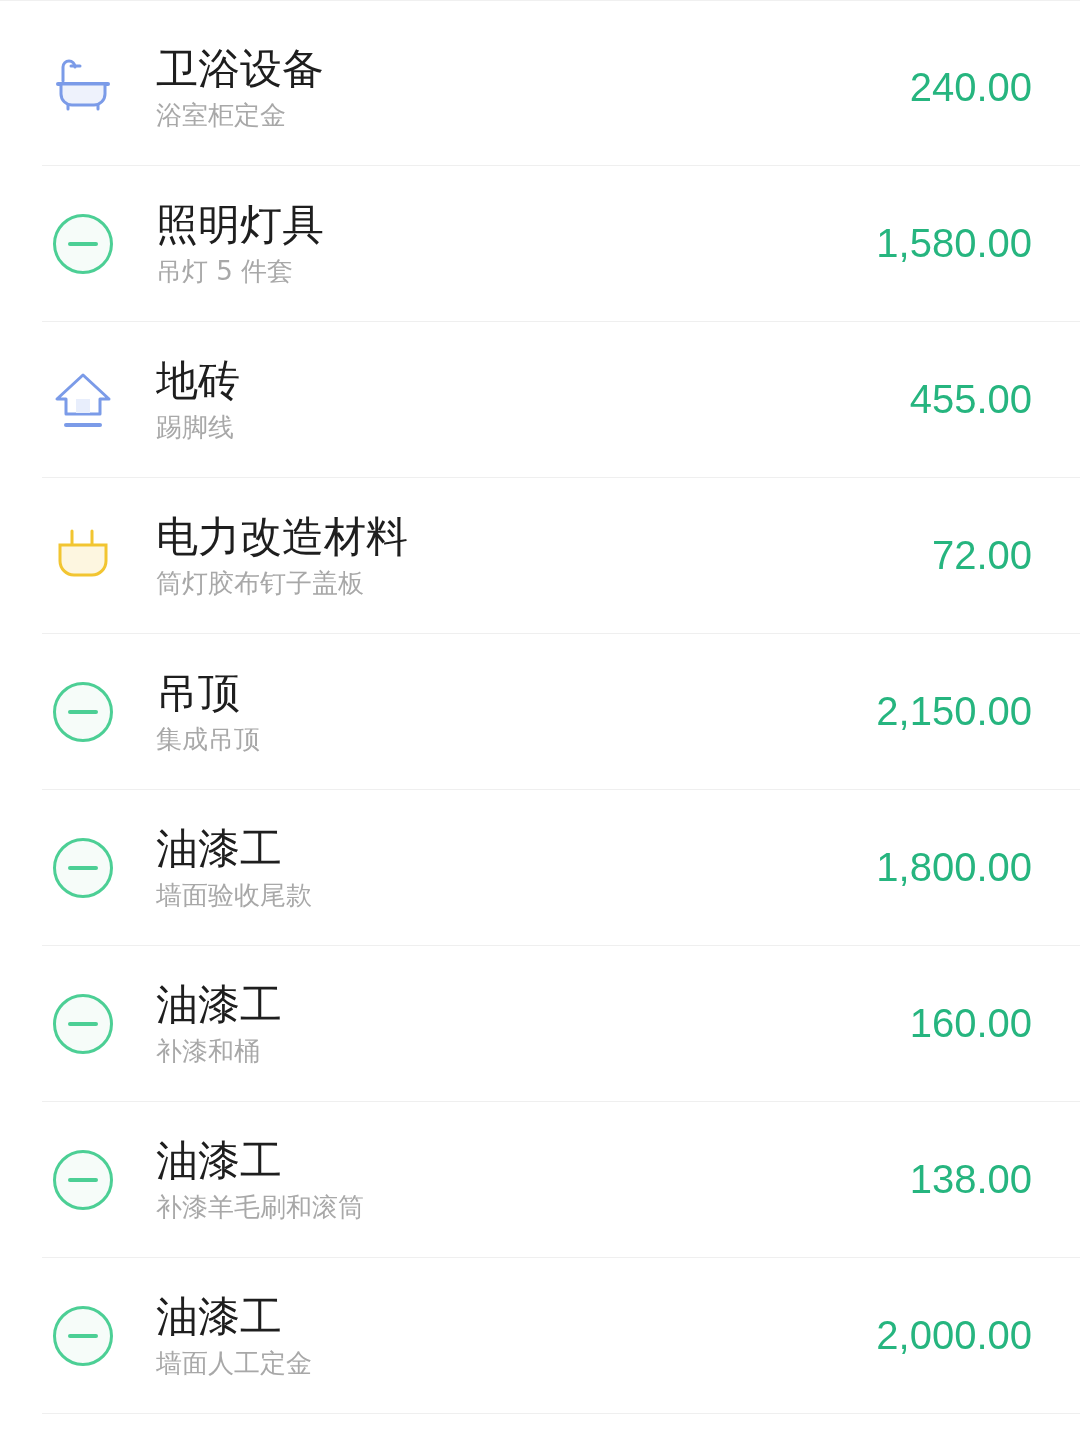 Image resolution: width=1080 pixels, height=1439 pixels. Describe the element at coordinates (234, 1364) in the screenshot. I see `expense-note: 墙面人工定金` at that location.